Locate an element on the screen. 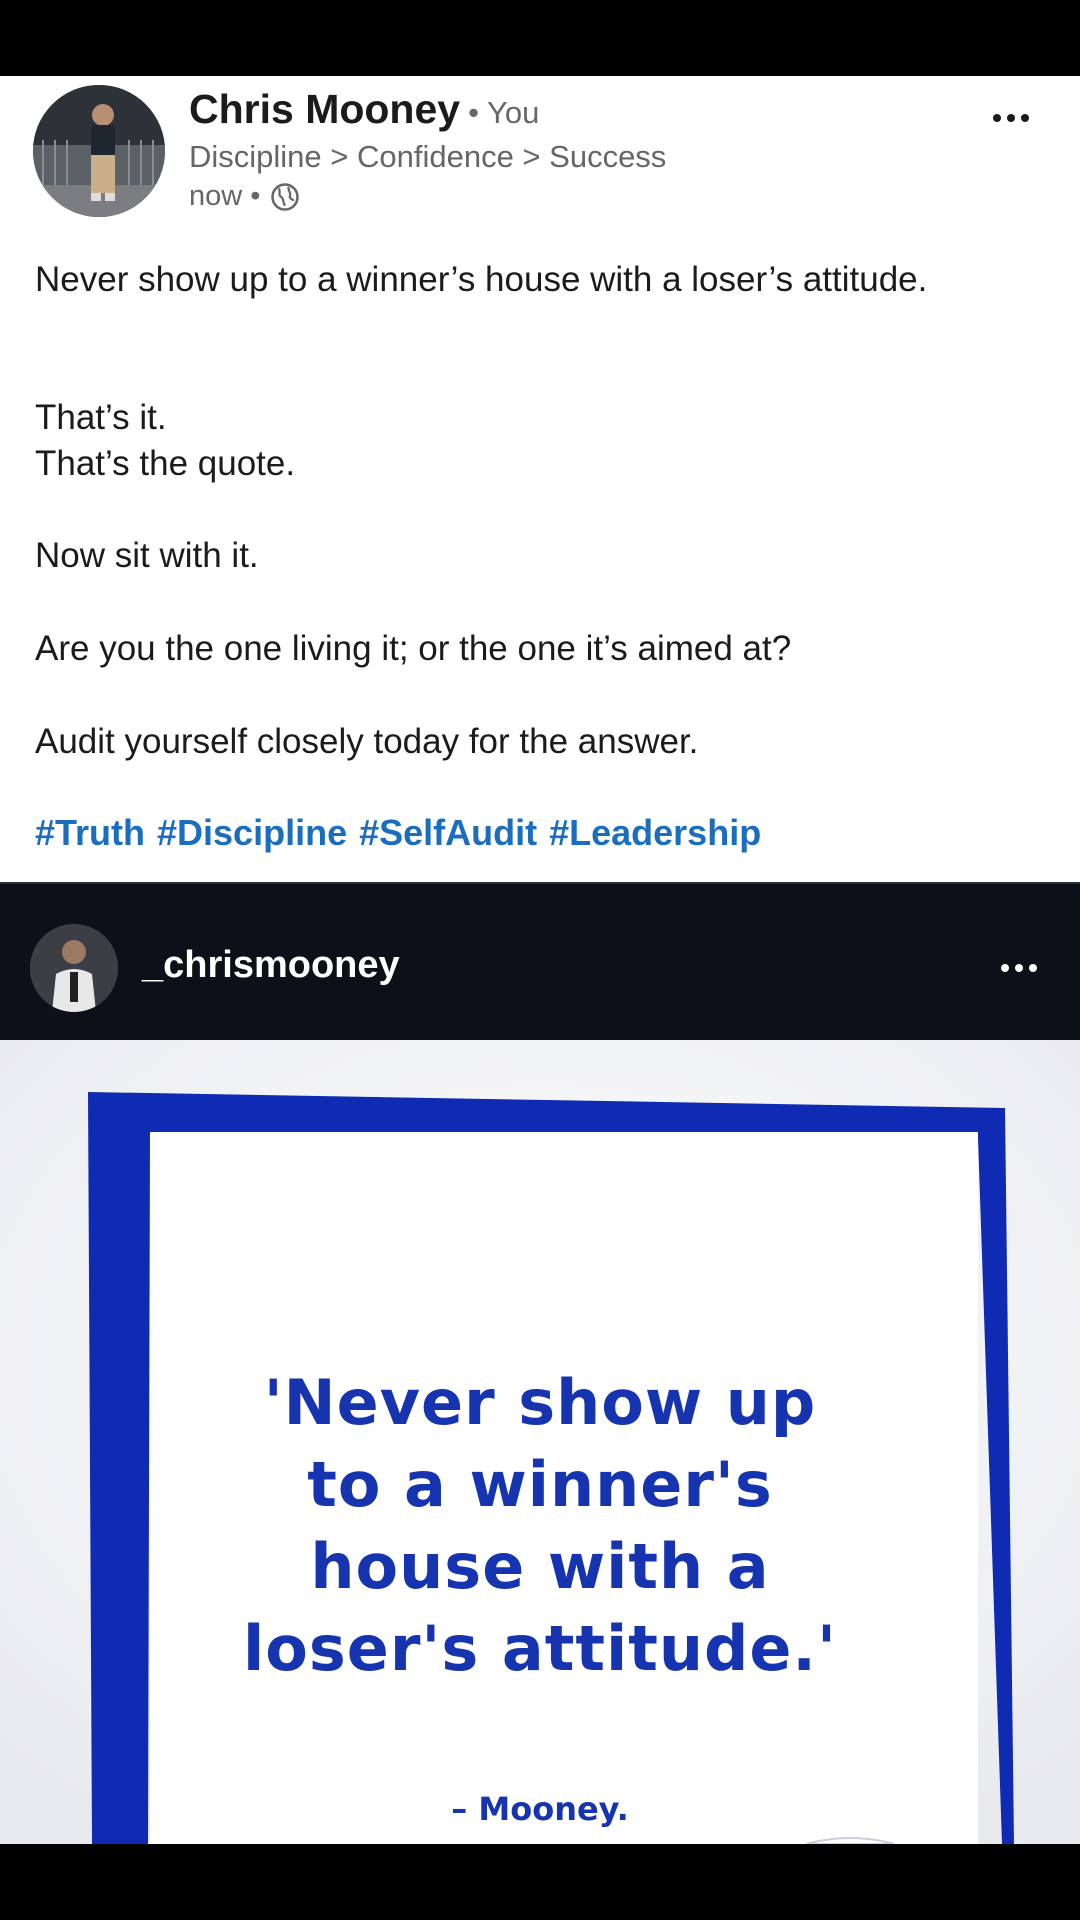 Image resolution: width=1080 pixels, height=1920 pixels. post-text-line: That’s the quote. is located at coordinates (165, 463).